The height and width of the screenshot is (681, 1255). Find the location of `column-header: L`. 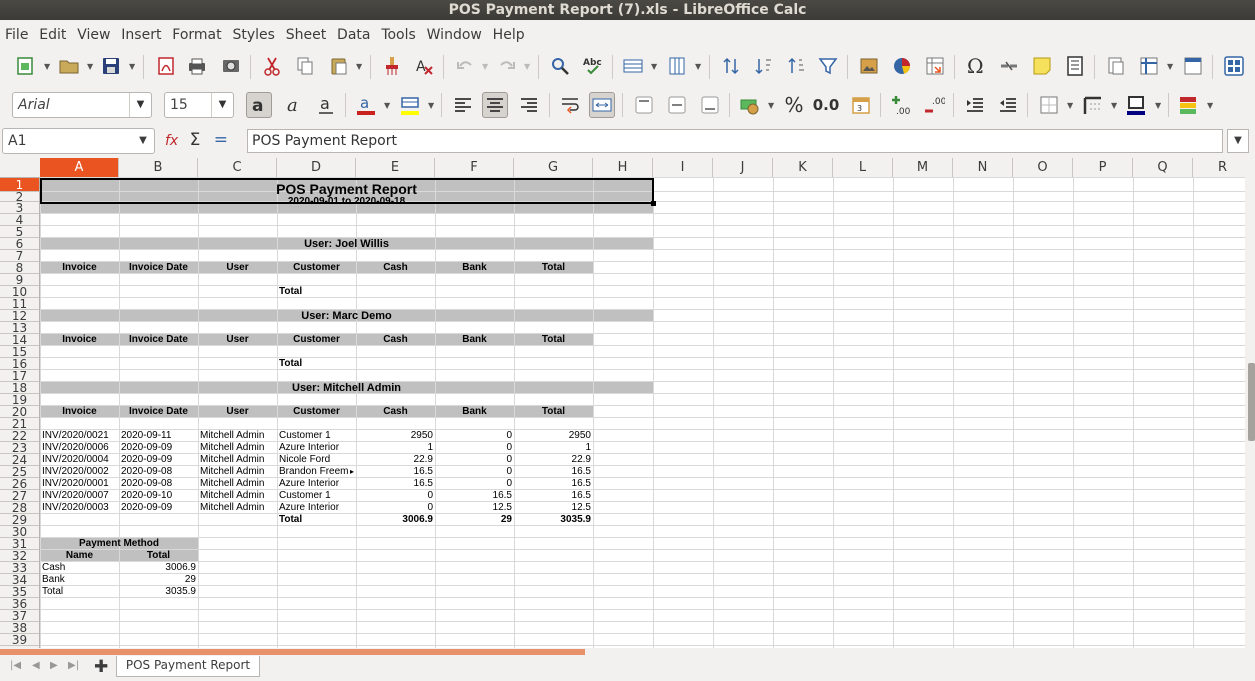

column-header: L is located at coordinates (863, 168).